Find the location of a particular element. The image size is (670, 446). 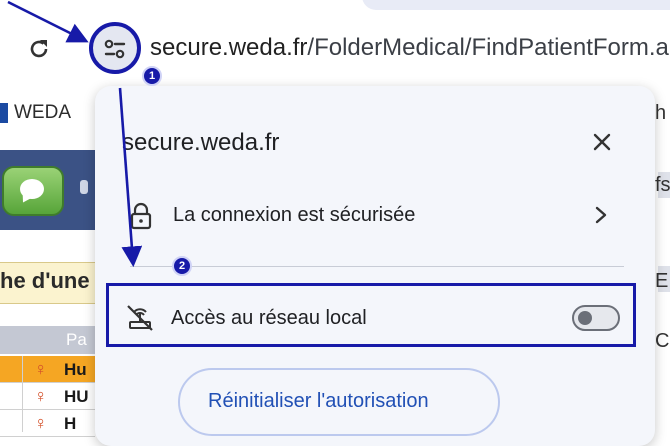

annotation-badge-1: 1 is located at coordinates (152, 76).